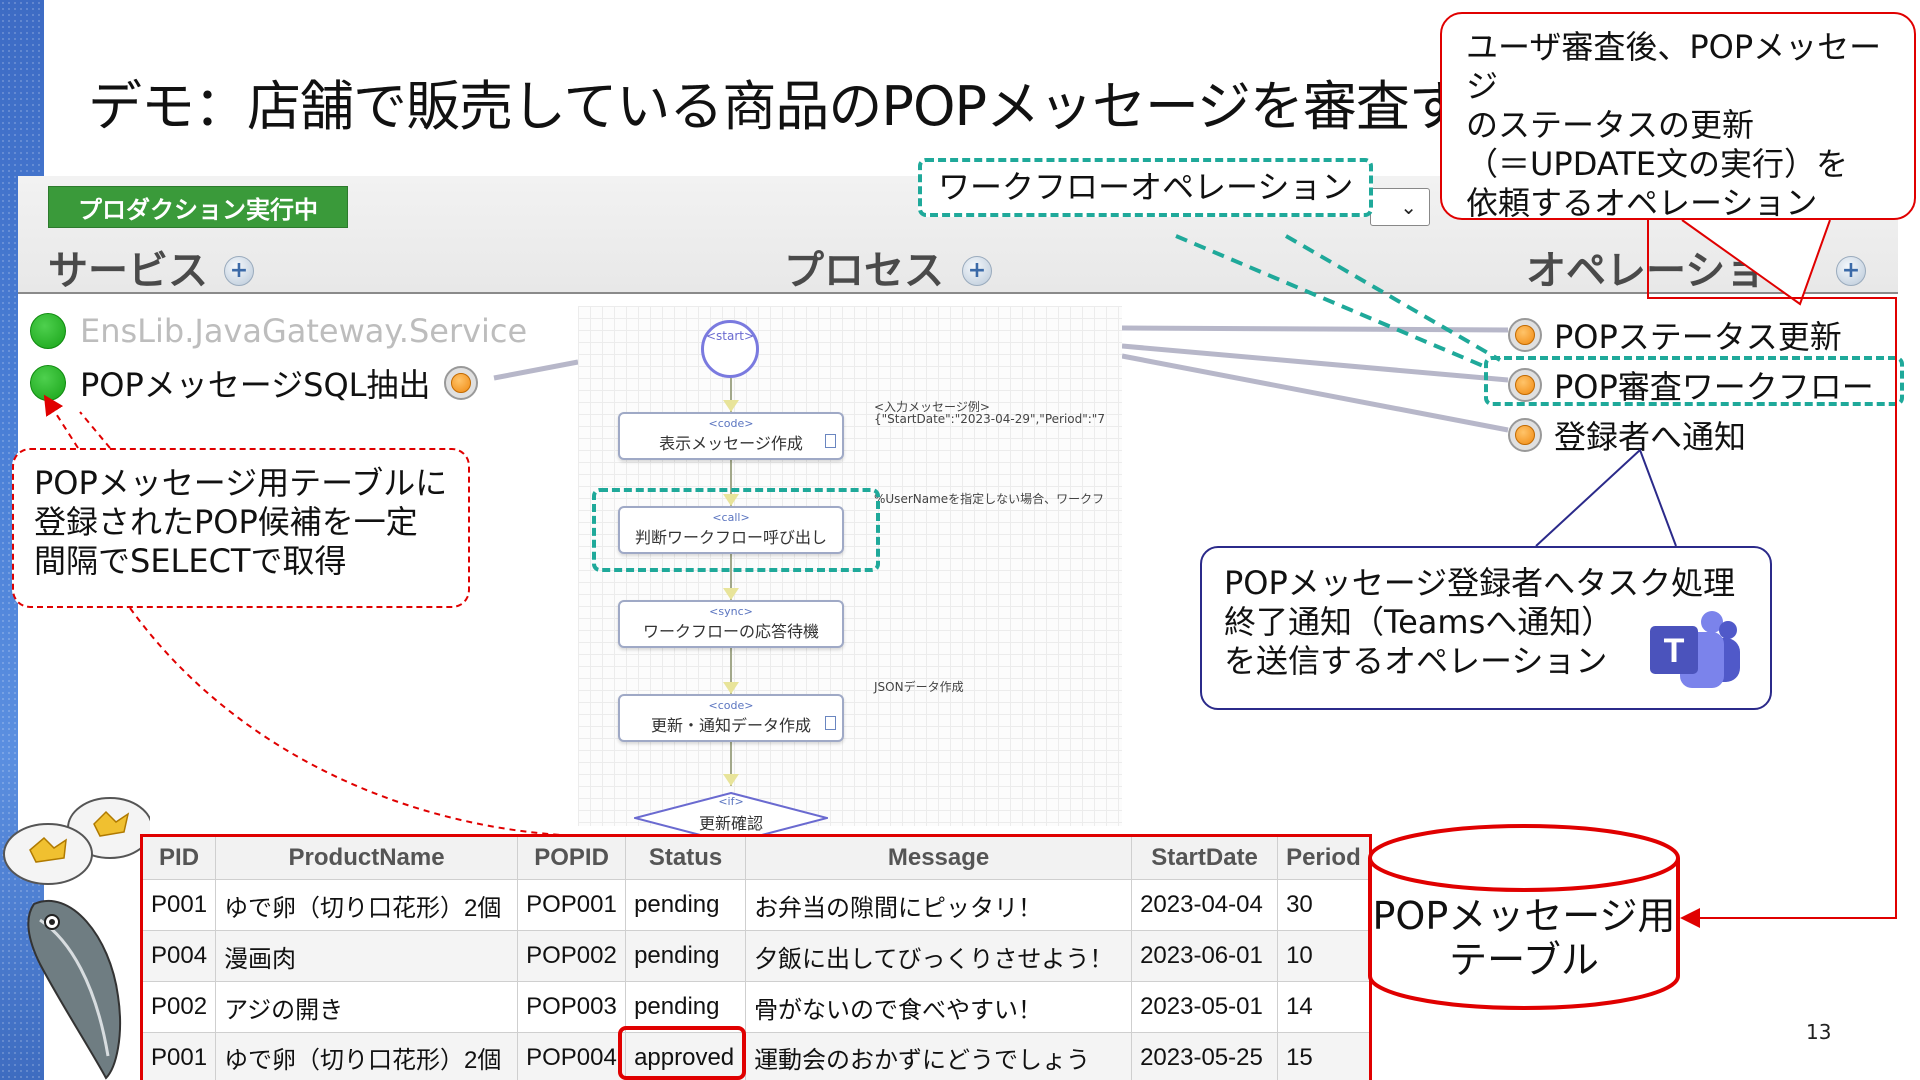 The width and height of the screenshot is (1920, 1080). Describe the element at coordinates (572, 905) in the screenshot. I see `table-cell: POP001` at that location.